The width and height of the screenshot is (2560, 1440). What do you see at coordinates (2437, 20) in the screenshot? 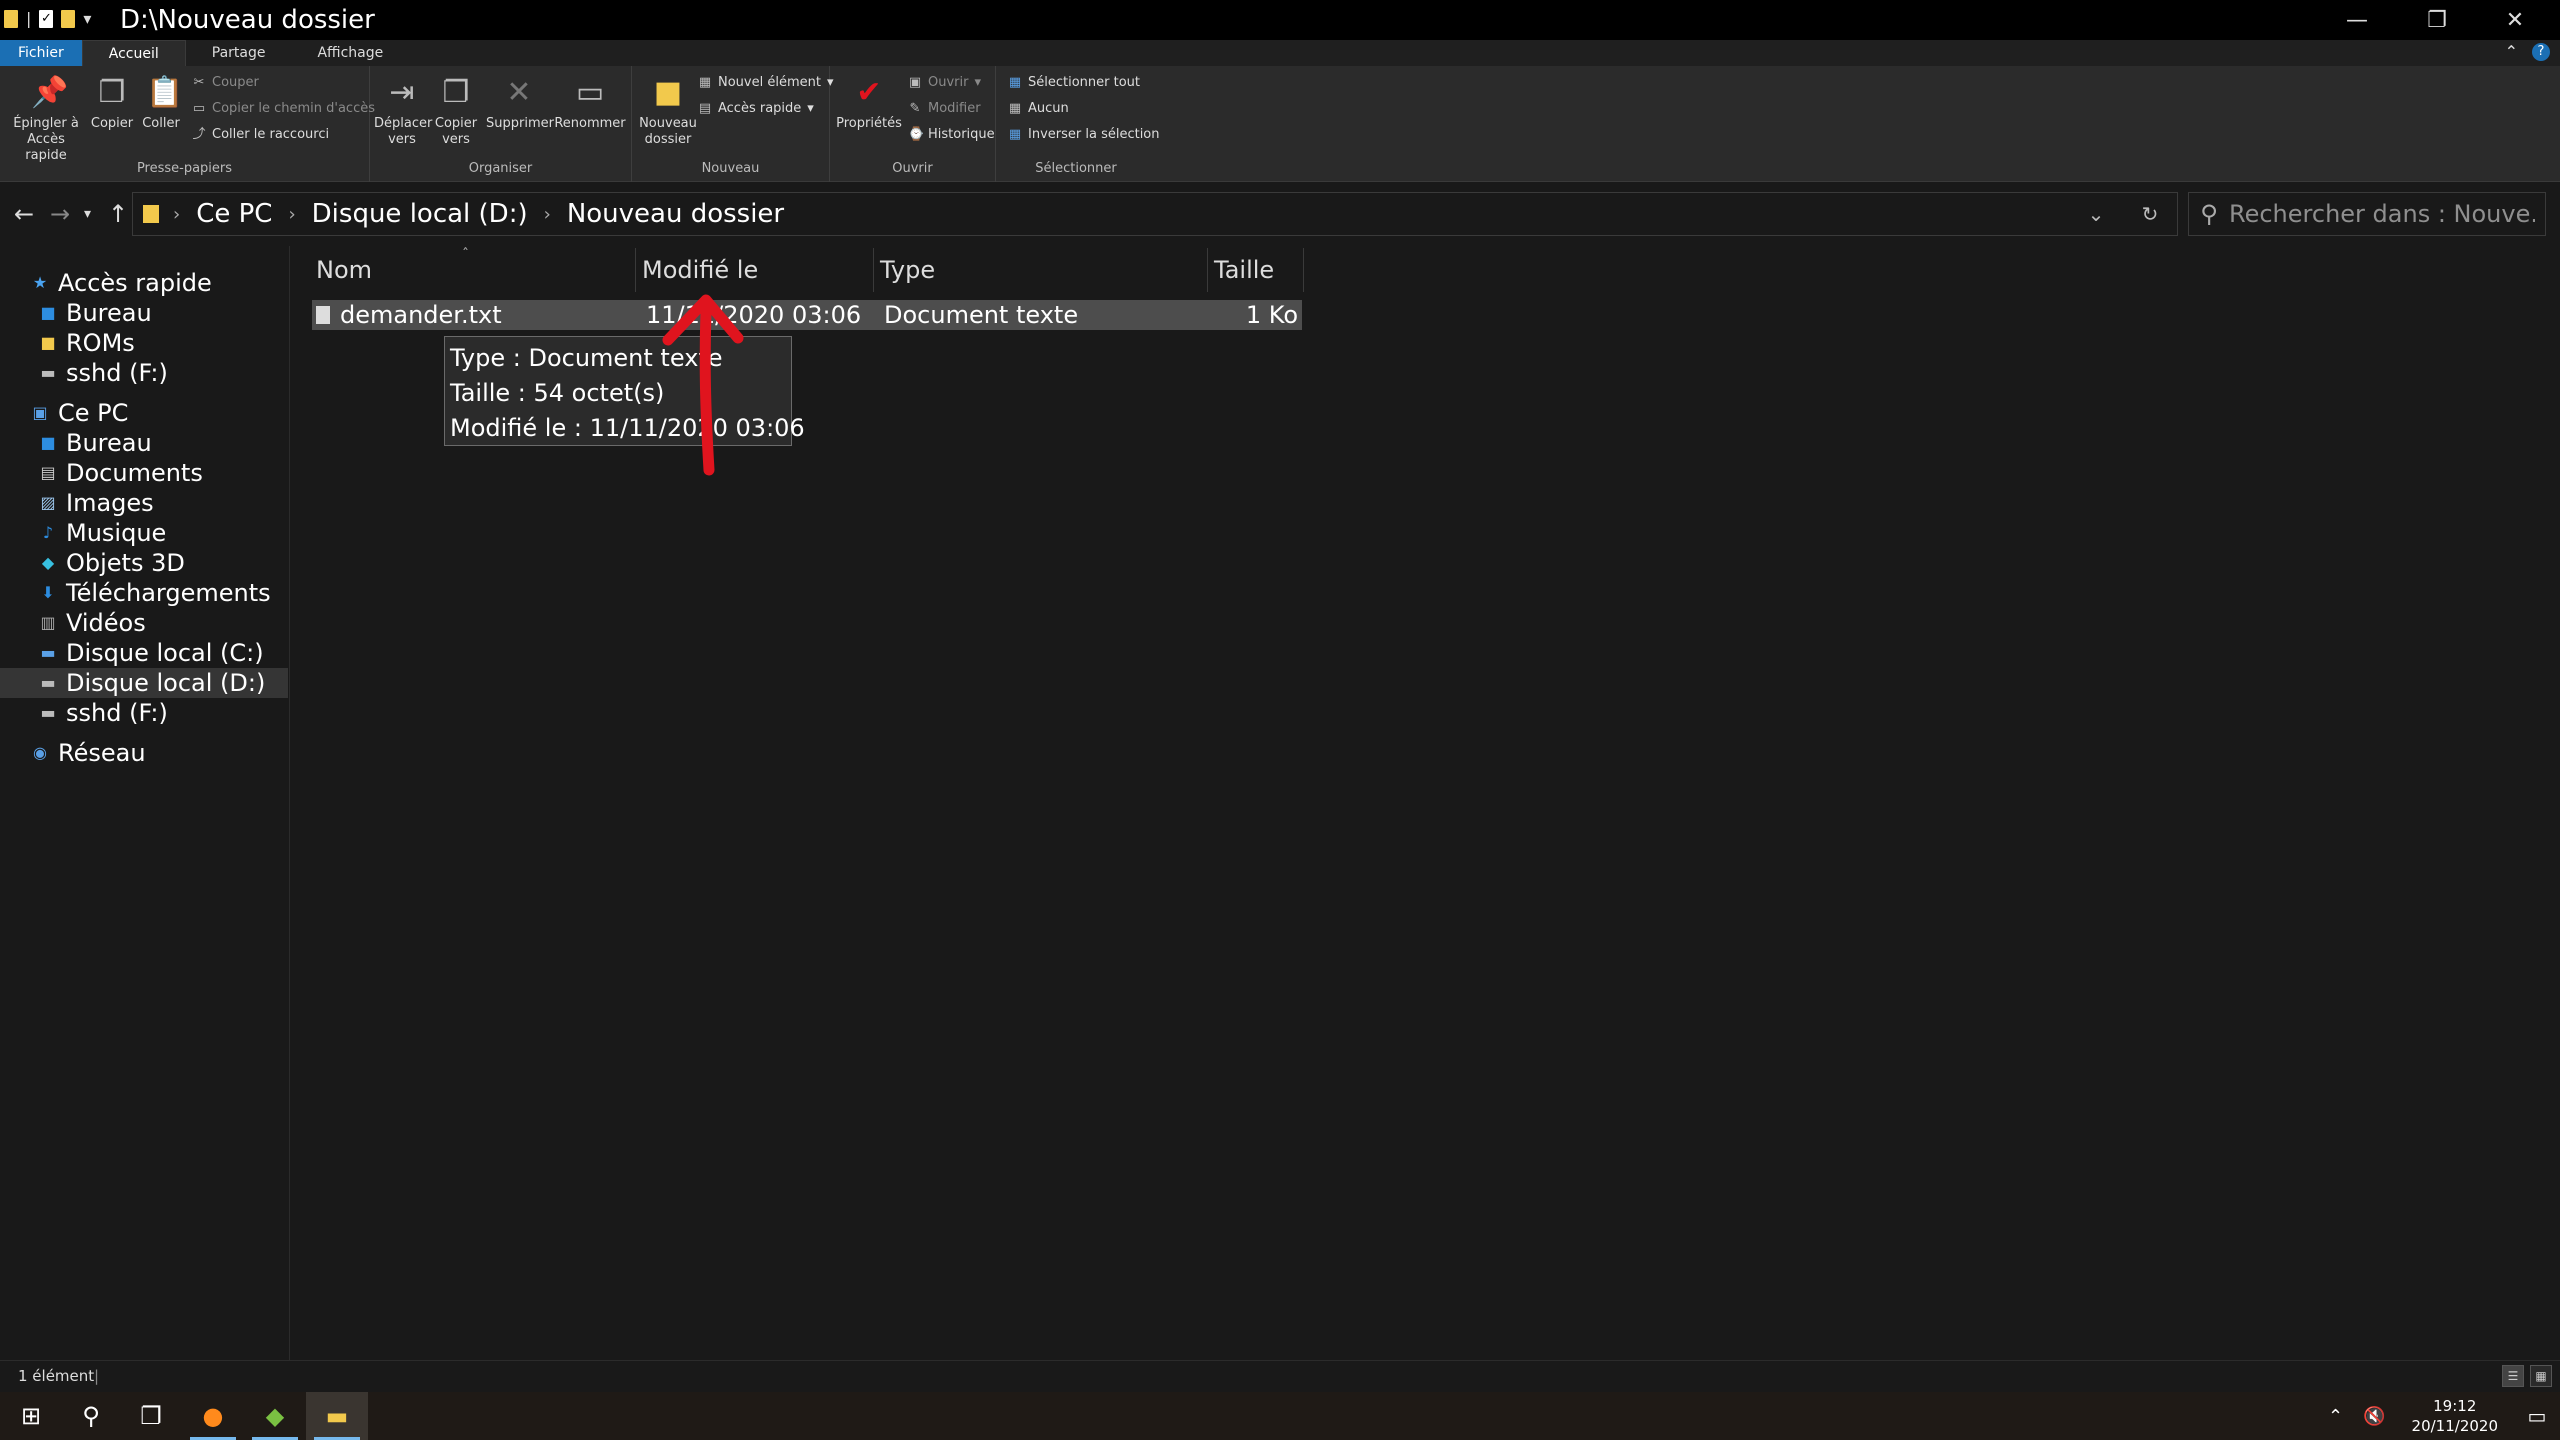
I see `restore-button: ❐` at bounding box center [2437, 20].